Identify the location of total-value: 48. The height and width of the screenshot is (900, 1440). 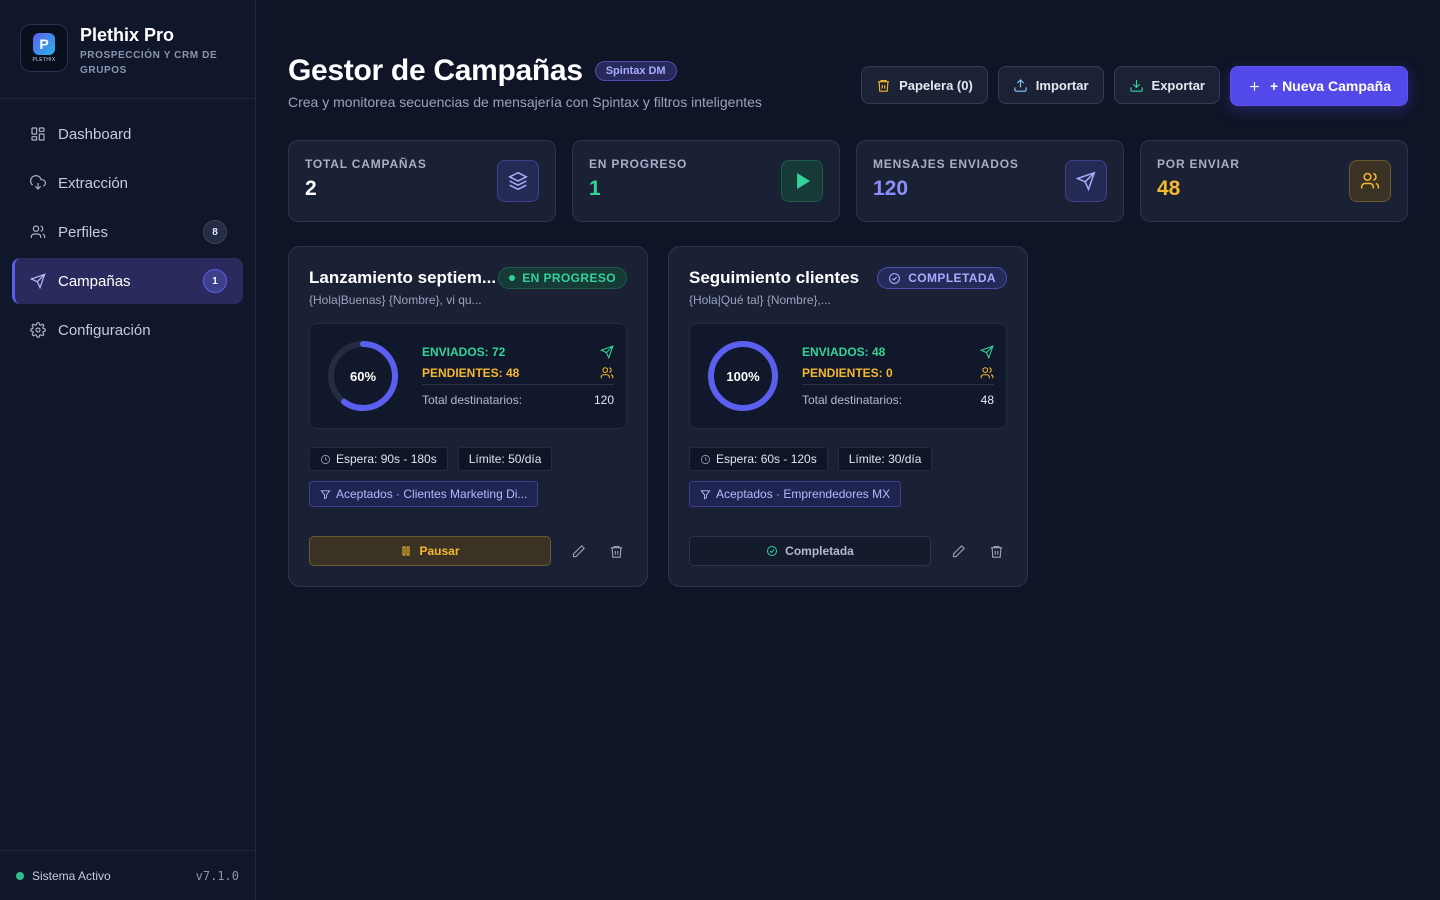
(987, 400).